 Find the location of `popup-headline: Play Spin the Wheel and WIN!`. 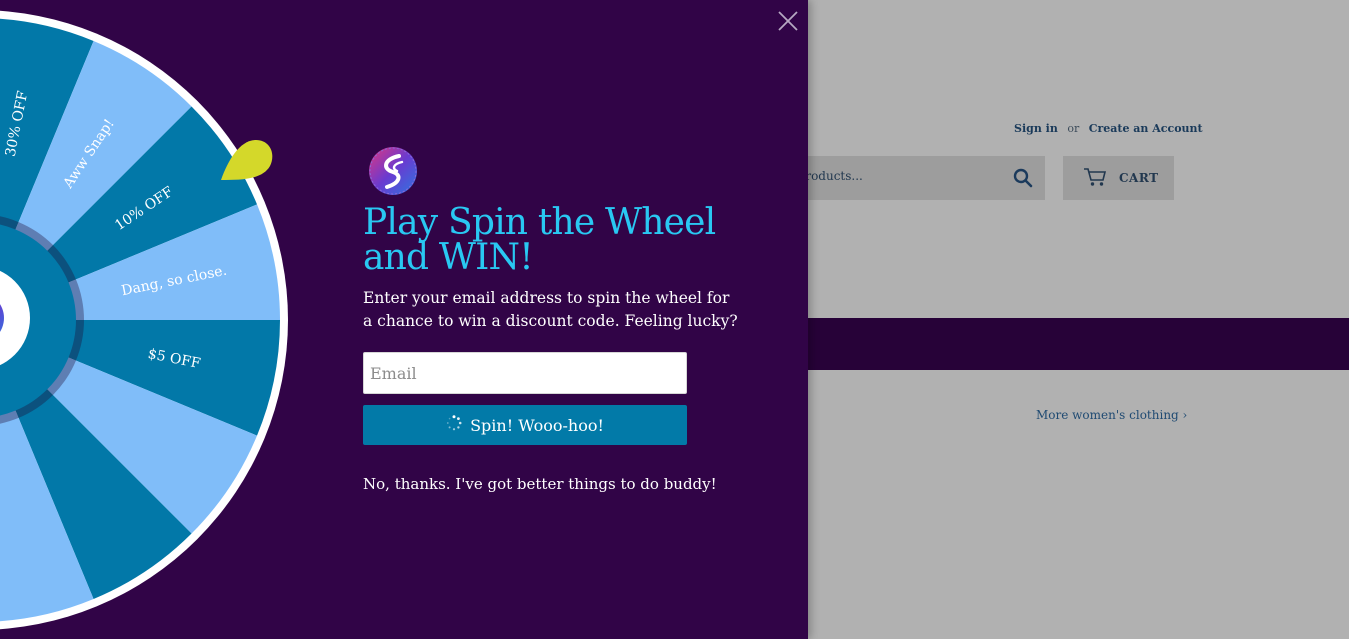

popup-headline: Play Spin the Wheel and WIN! is located at coordinates (539, 240).